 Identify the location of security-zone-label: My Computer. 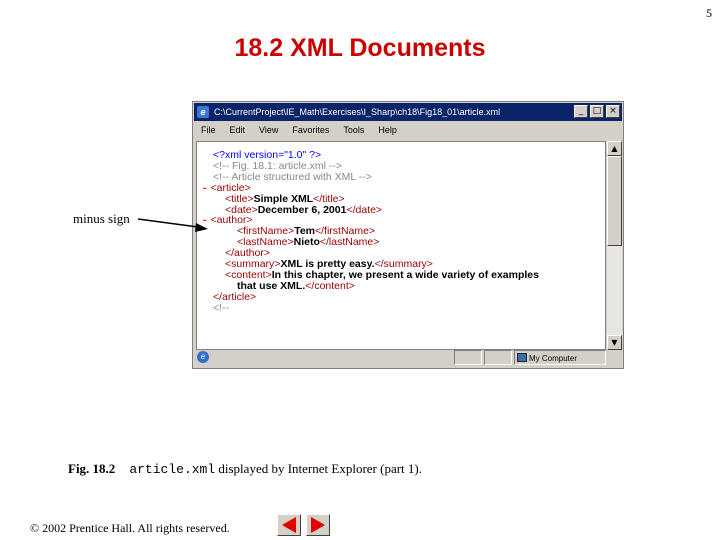
(553, 358).